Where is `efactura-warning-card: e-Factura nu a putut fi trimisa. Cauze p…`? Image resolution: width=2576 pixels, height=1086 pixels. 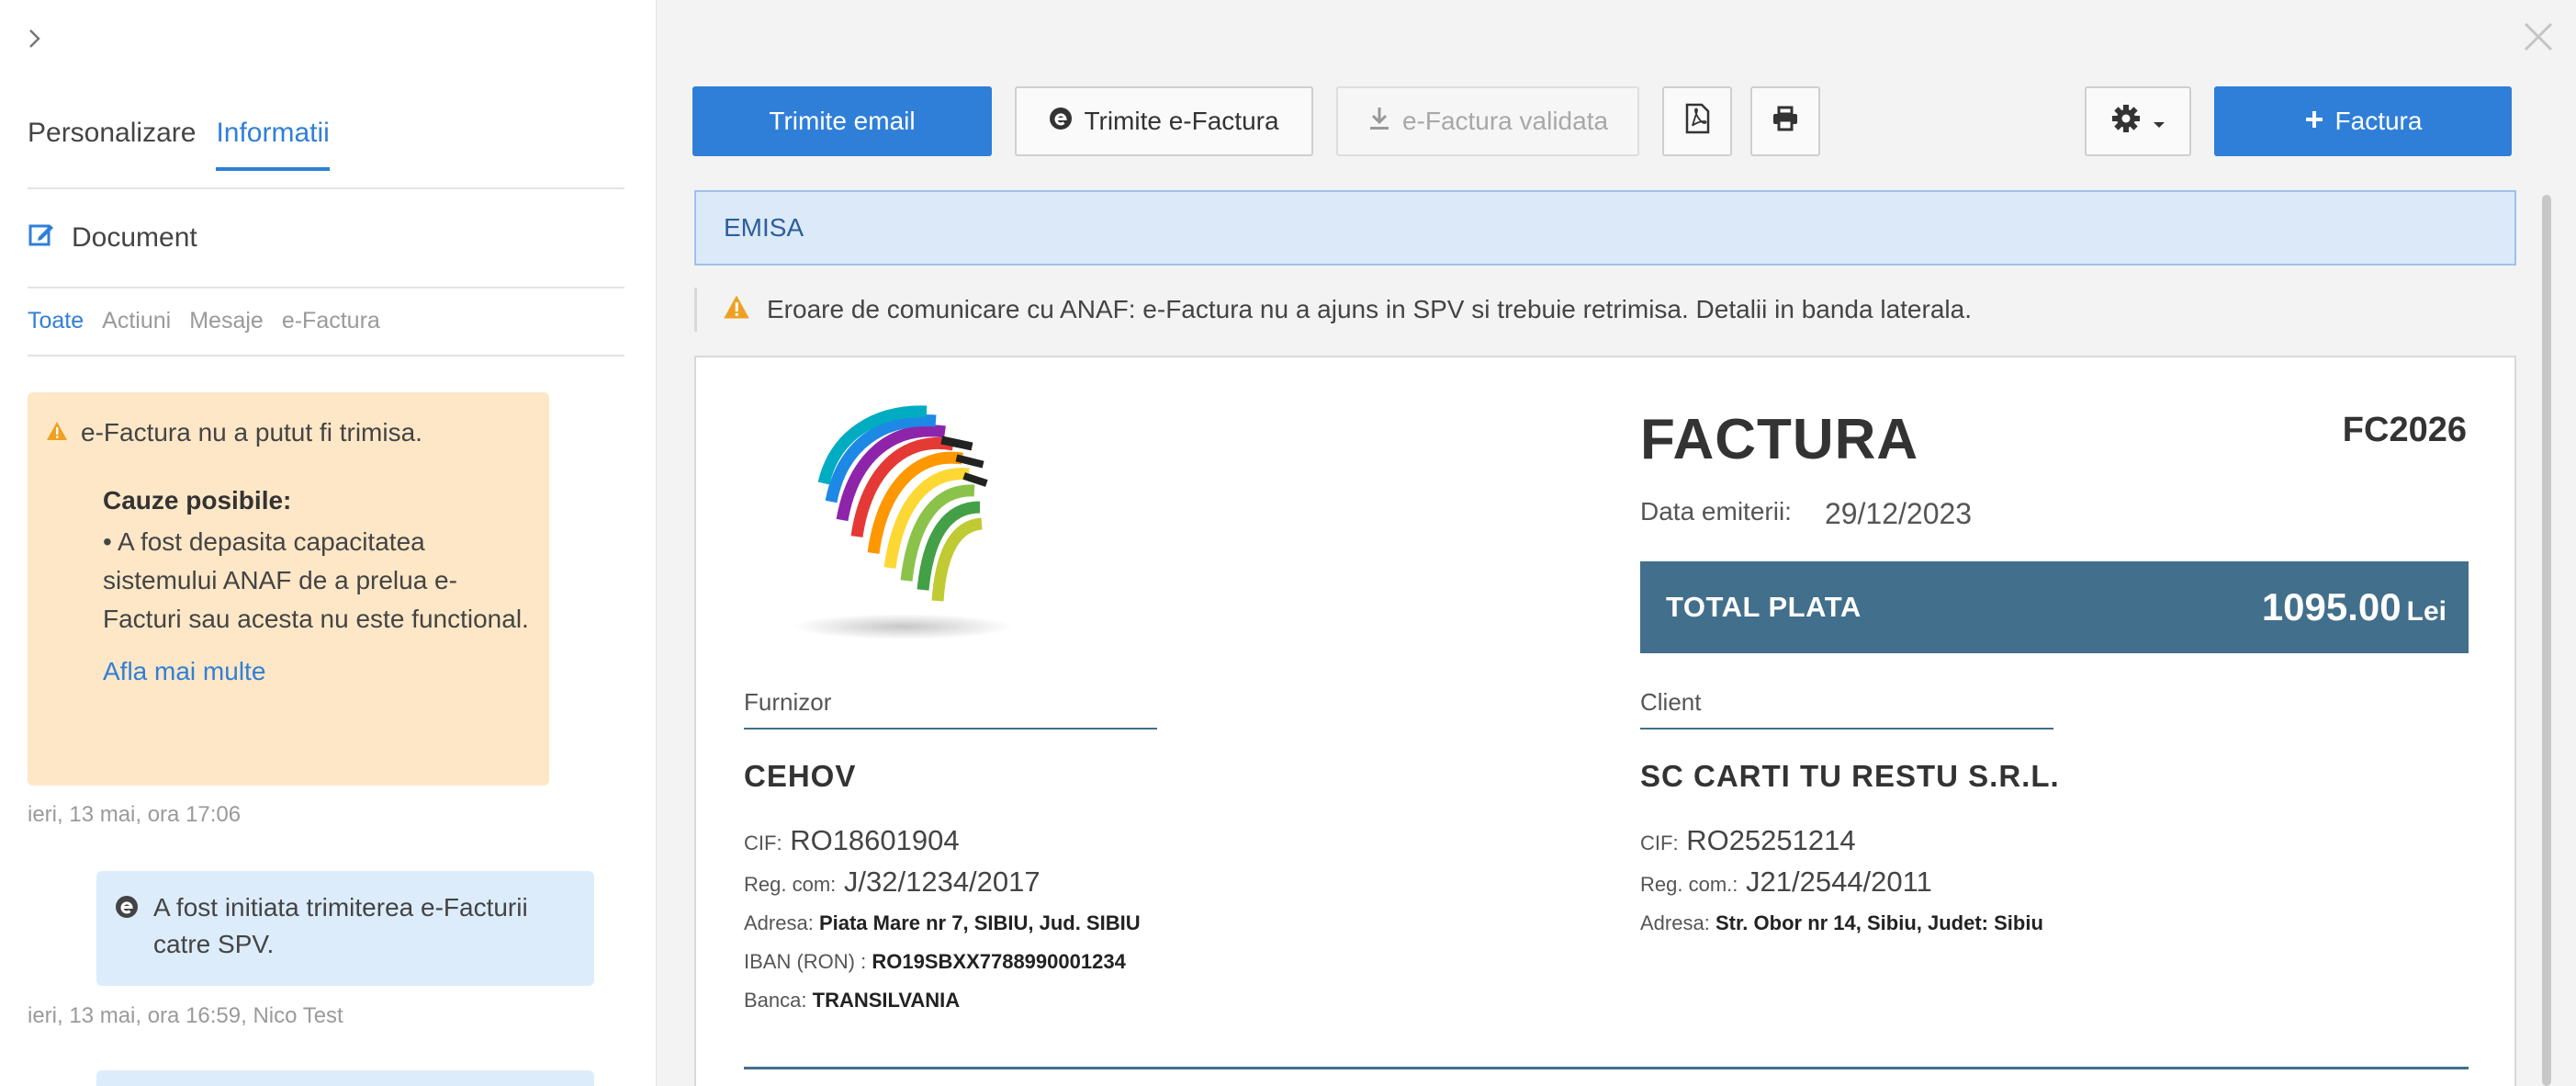 efactura-warning-card: e-Factura nu a putut fi trimisa. Cauze p… is located at coordinates (288, 589).